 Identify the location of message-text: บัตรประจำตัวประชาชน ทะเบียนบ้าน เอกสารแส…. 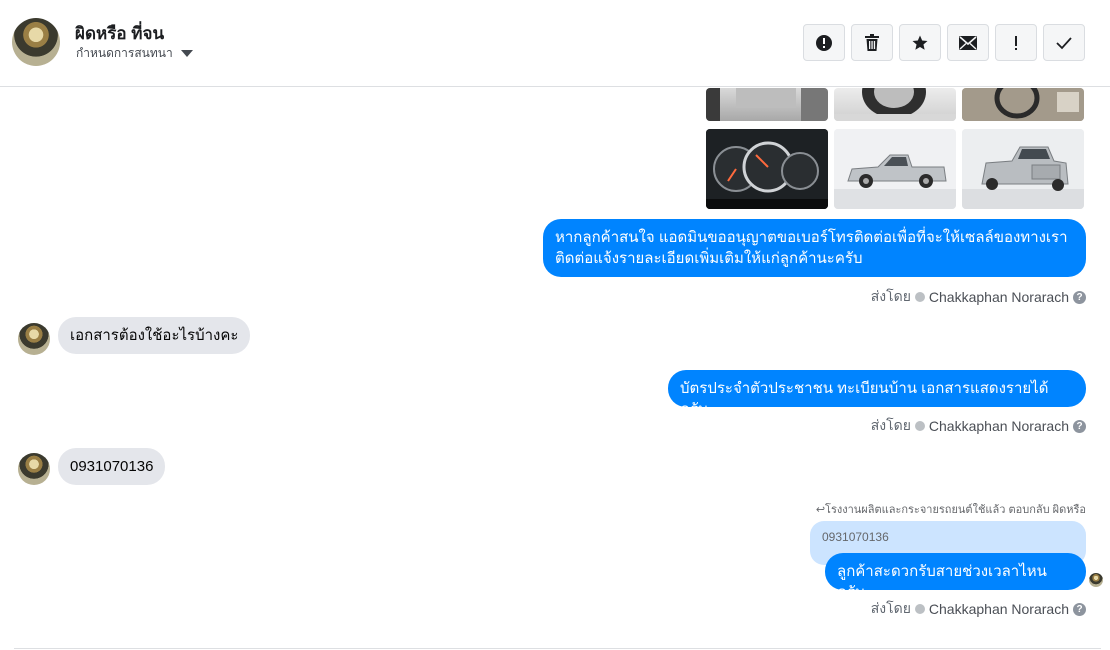
(864, 399).